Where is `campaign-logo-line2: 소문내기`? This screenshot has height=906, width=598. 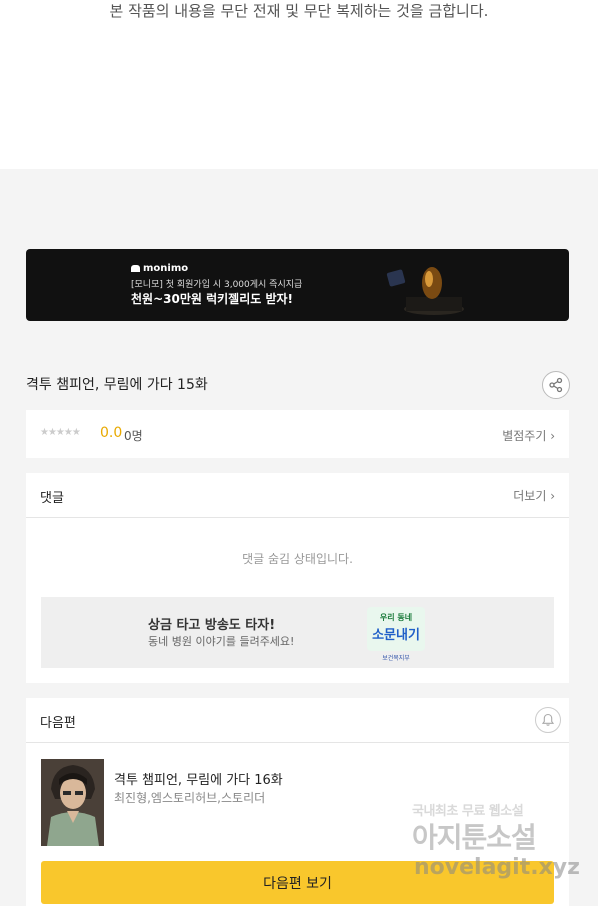 campaign-logo-line2: 소문내기 is located at coordinates (396, 635).